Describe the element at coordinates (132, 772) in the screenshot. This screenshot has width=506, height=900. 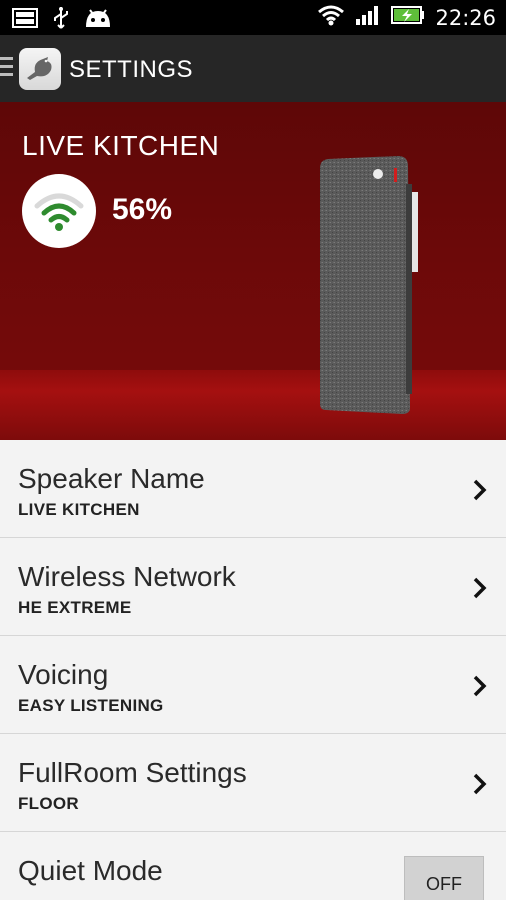
I see `setting-title: FullRoom Settings` at that location.